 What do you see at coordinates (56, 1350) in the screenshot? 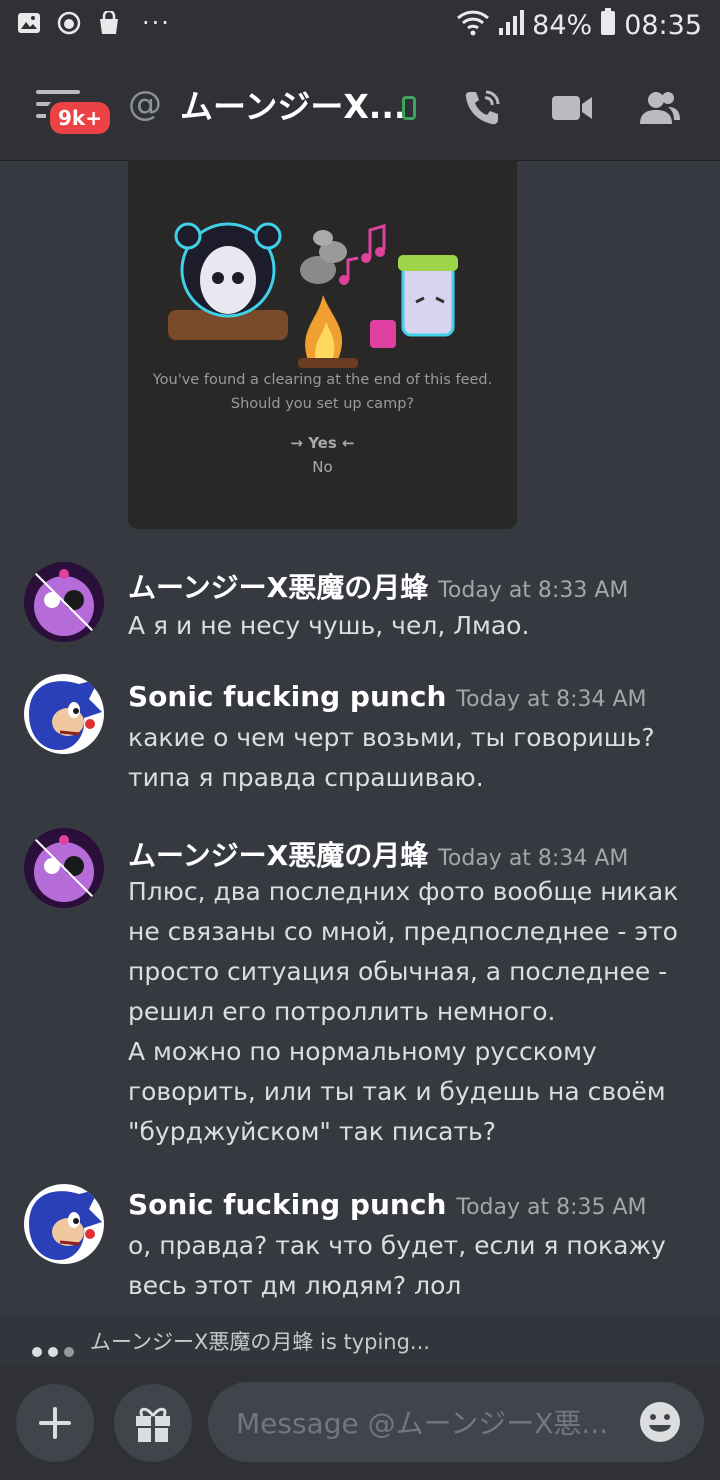
I see `typing-dots-icon` at bounding box center [56, 1350].